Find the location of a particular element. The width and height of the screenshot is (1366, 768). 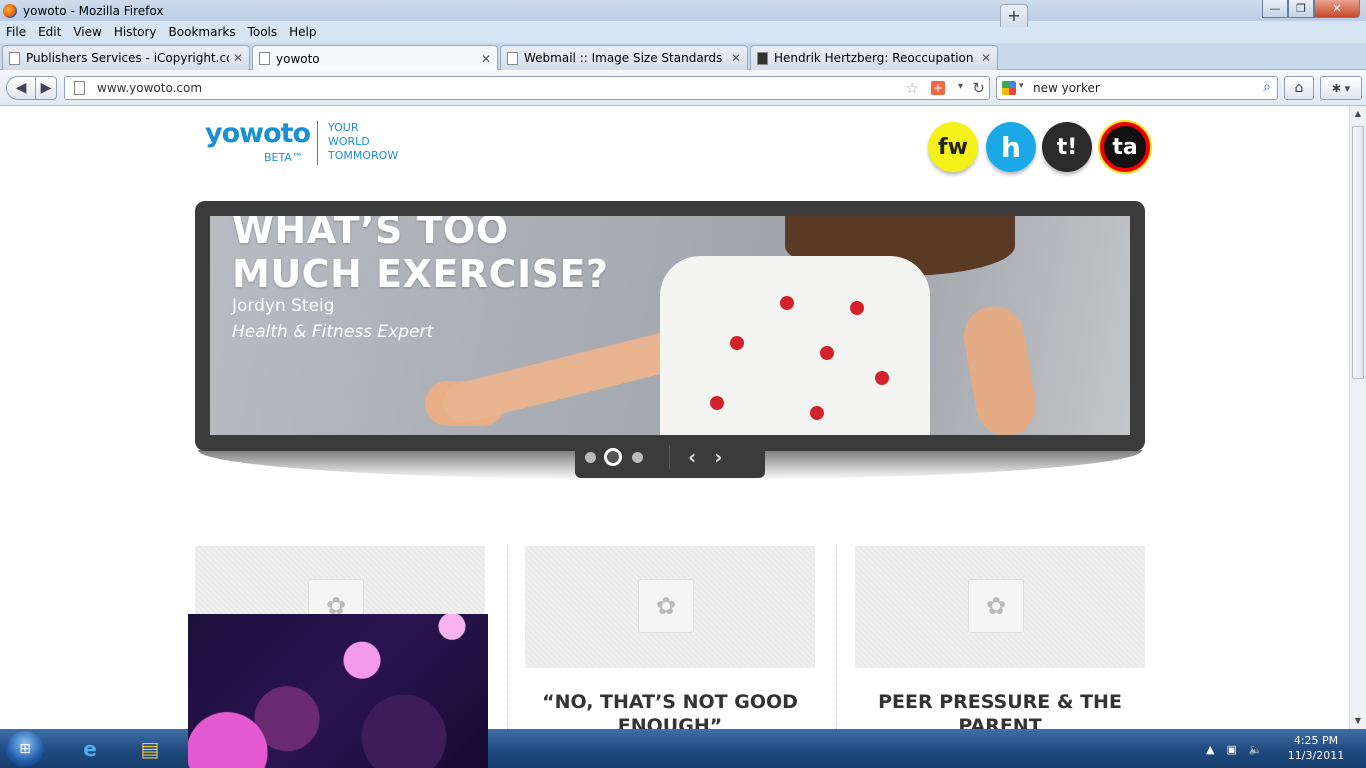

url-text: www.yowoto.com is located at coordinates (150, 88).